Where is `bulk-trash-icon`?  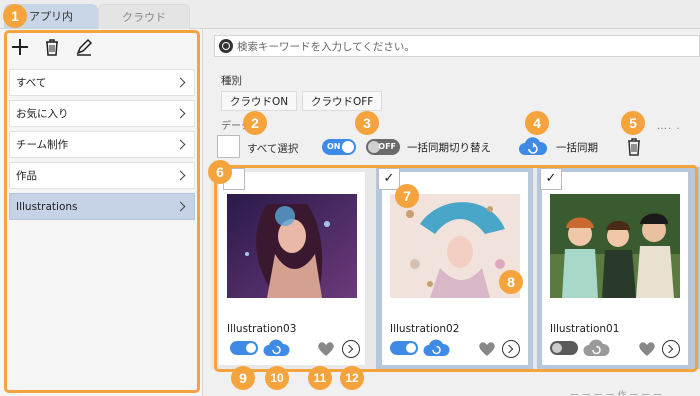 bulk-trash-icon is located at coordinates (634, 148).